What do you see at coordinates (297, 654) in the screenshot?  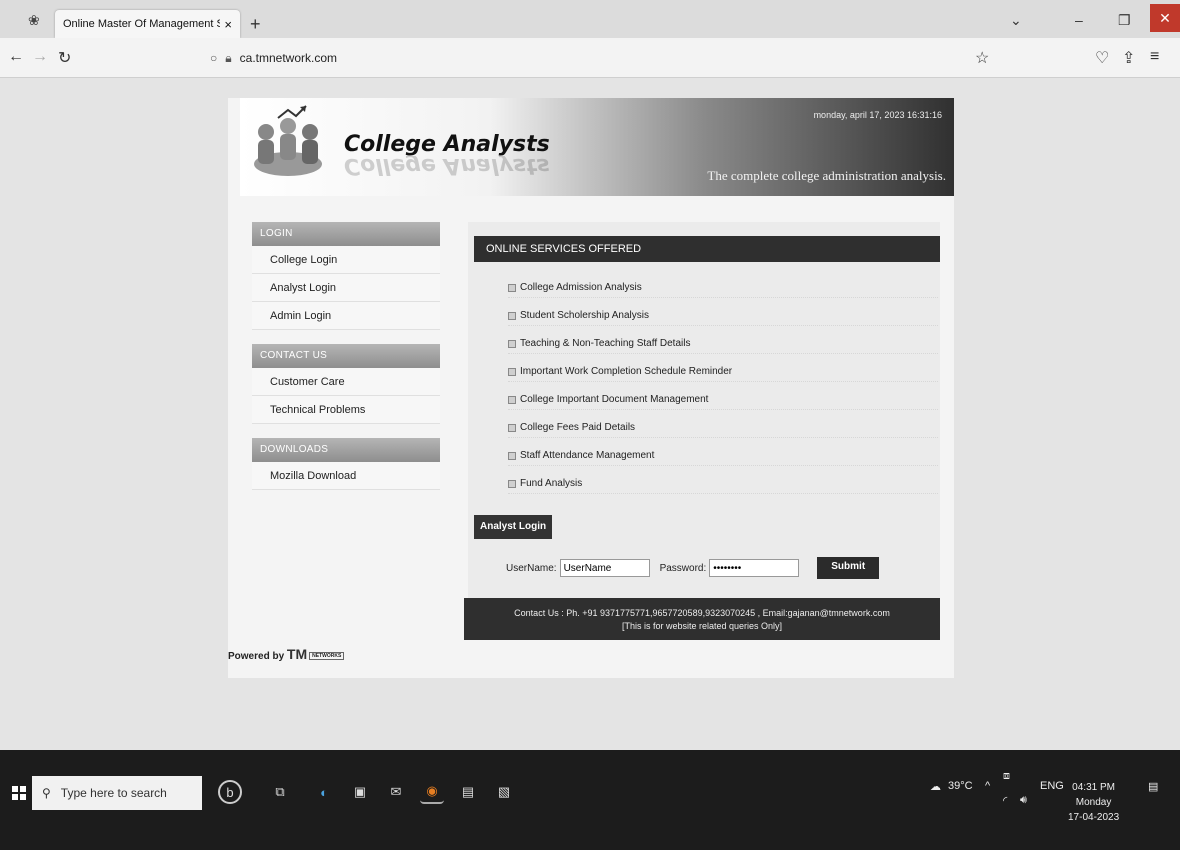 I see `tm-logo: TM` at bounding box center [297, 654].